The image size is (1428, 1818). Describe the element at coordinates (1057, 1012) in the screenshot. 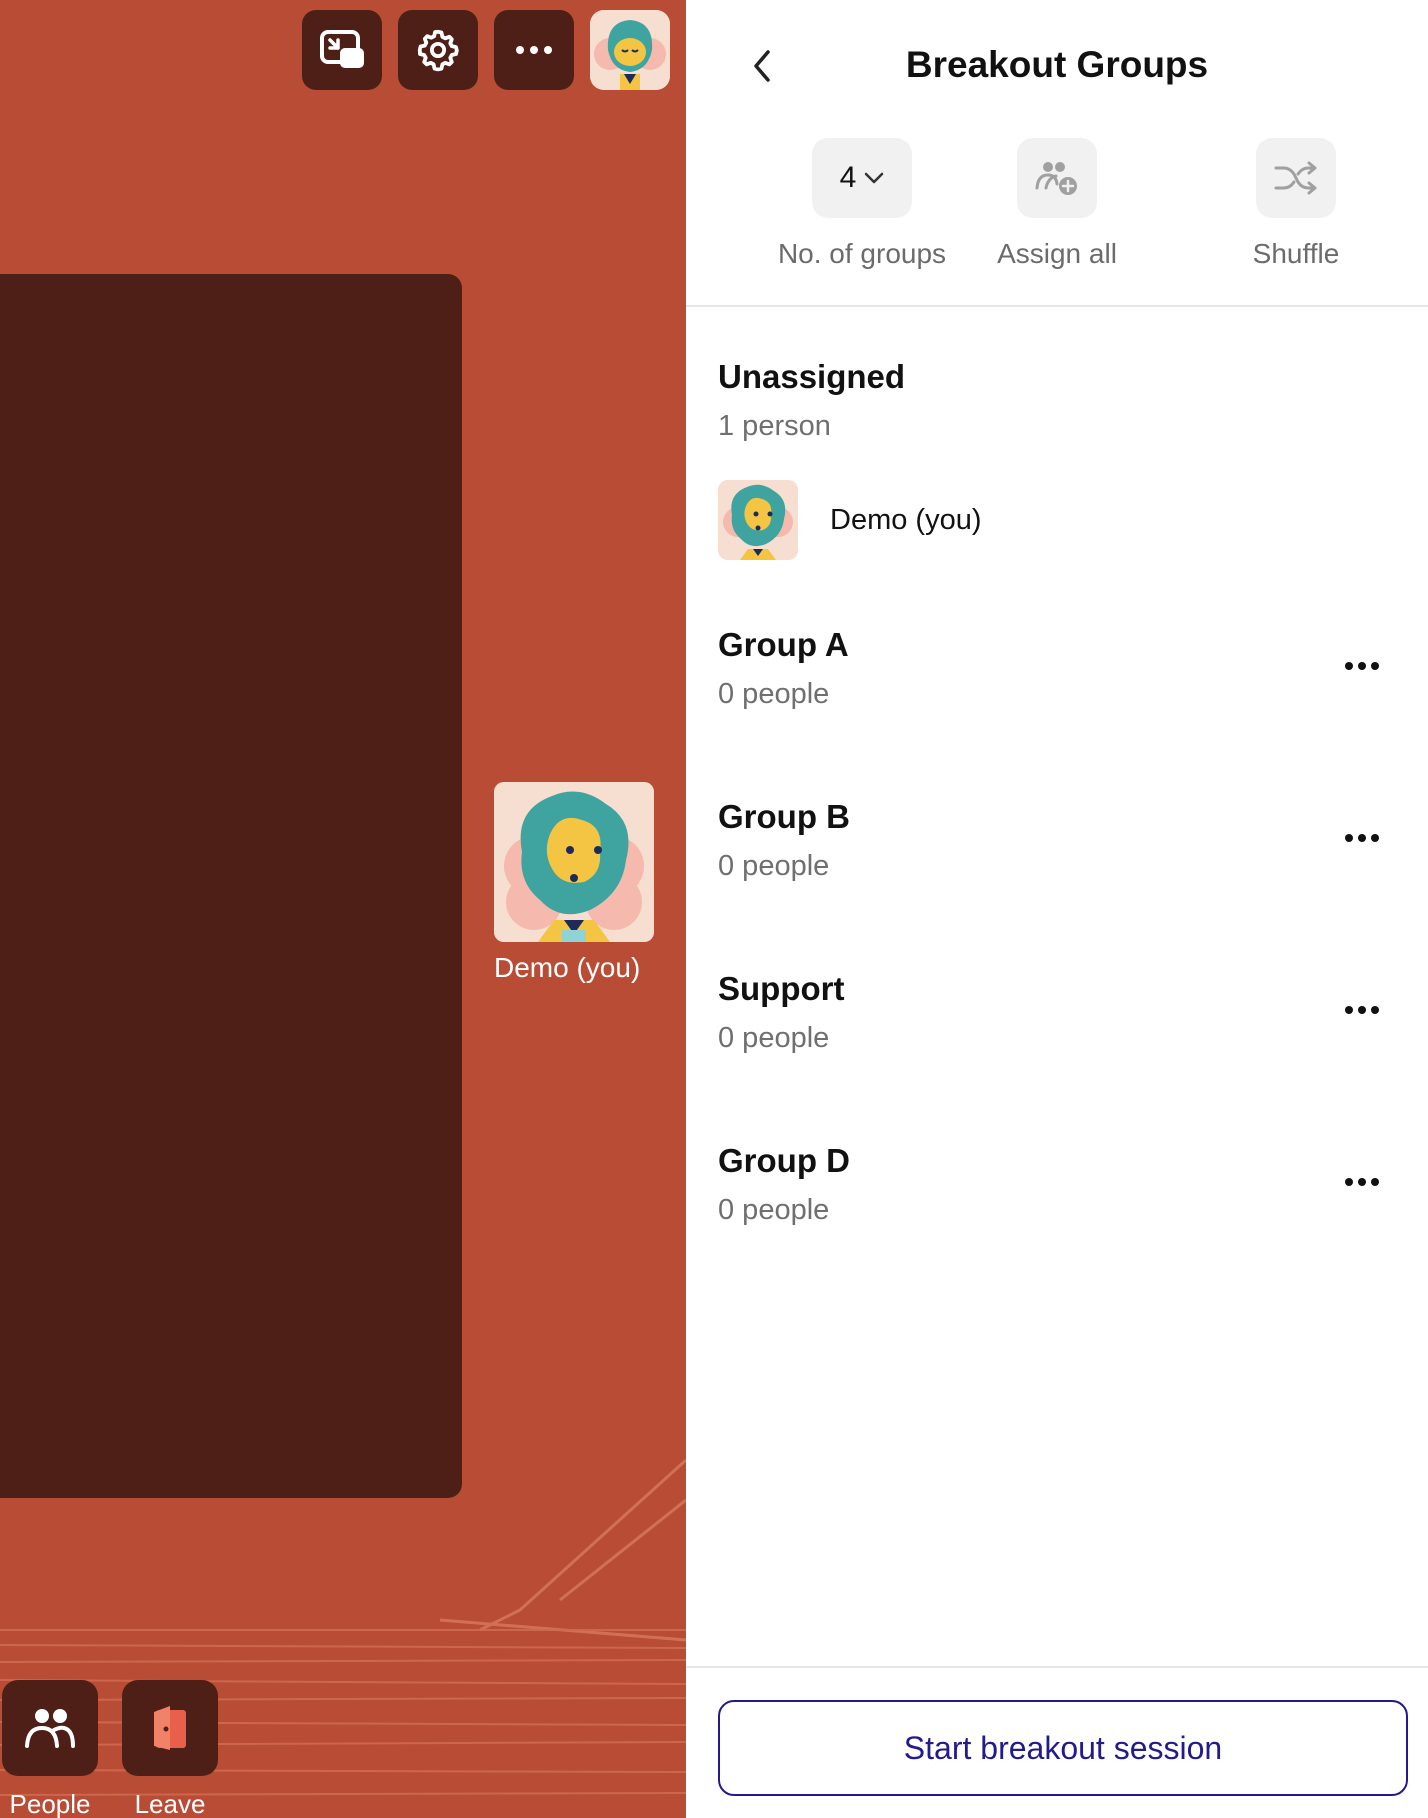

I see `group-row: Support 0 people` at that location.